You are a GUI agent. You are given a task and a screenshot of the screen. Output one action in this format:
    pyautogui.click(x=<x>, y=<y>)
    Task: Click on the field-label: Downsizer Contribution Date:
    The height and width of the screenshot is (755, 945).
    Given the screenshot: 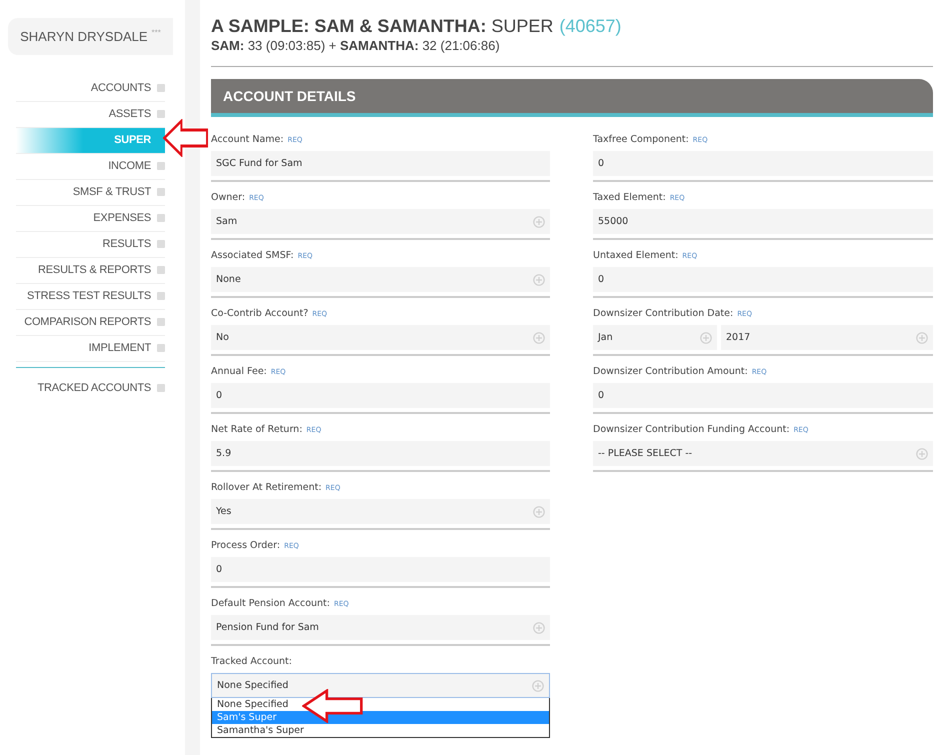 What is the action you would take?
    pyautogui.click(x=663, y=313)
    